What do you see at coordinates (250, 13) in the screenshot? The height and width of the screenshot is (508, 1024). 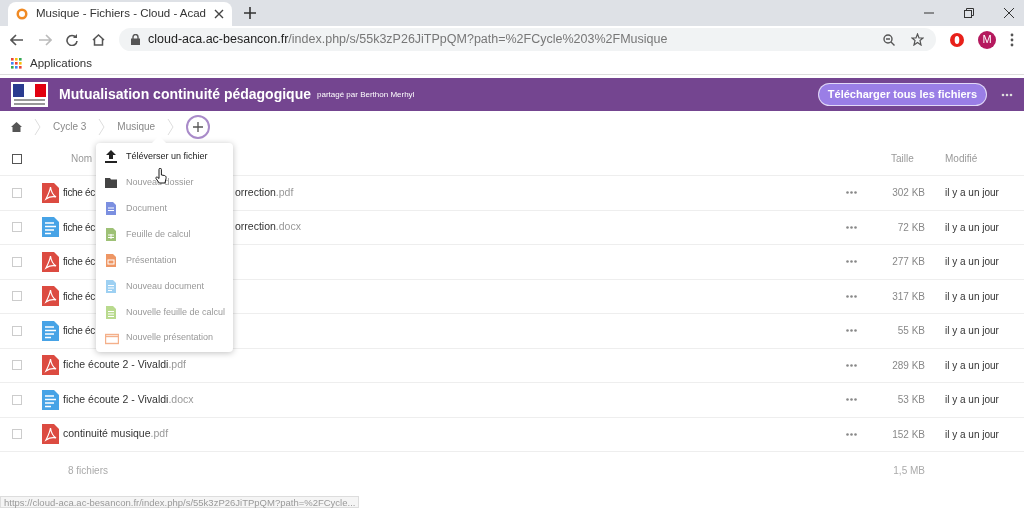 I see `new-tab-icon` at bounding box center [250, 13].